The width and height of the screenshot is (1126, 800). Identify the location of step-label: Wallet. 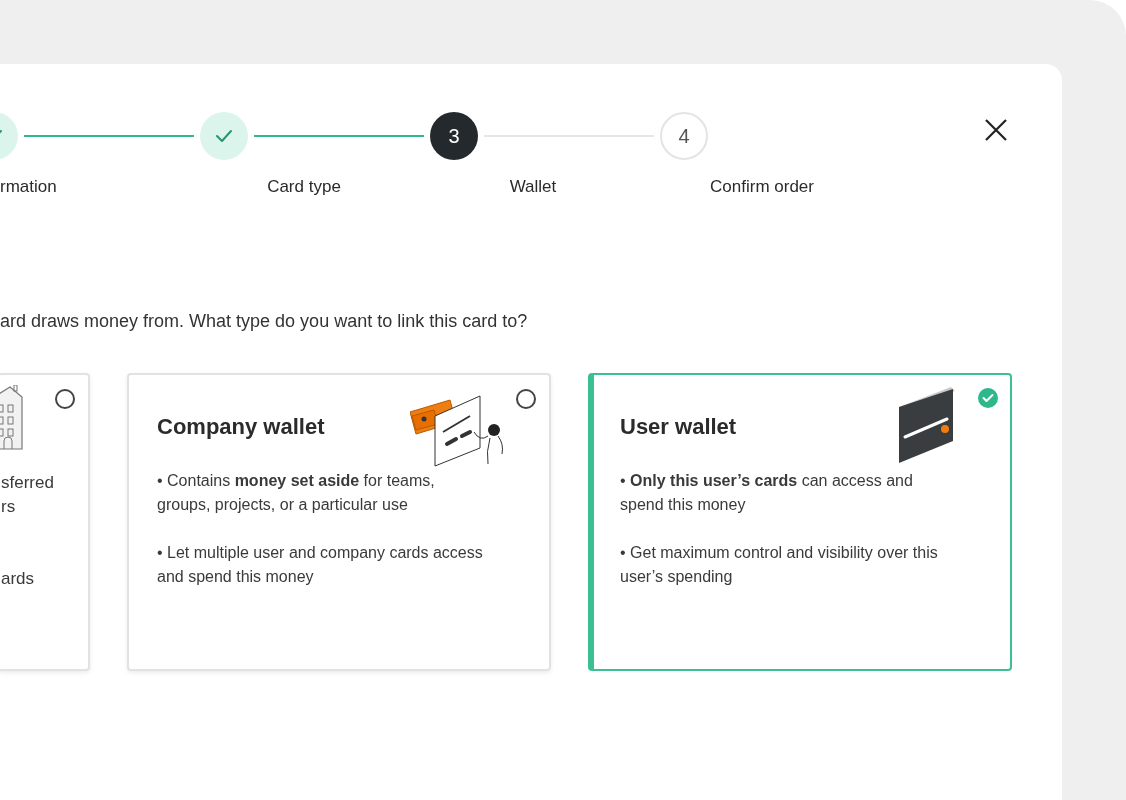
(533, 187).